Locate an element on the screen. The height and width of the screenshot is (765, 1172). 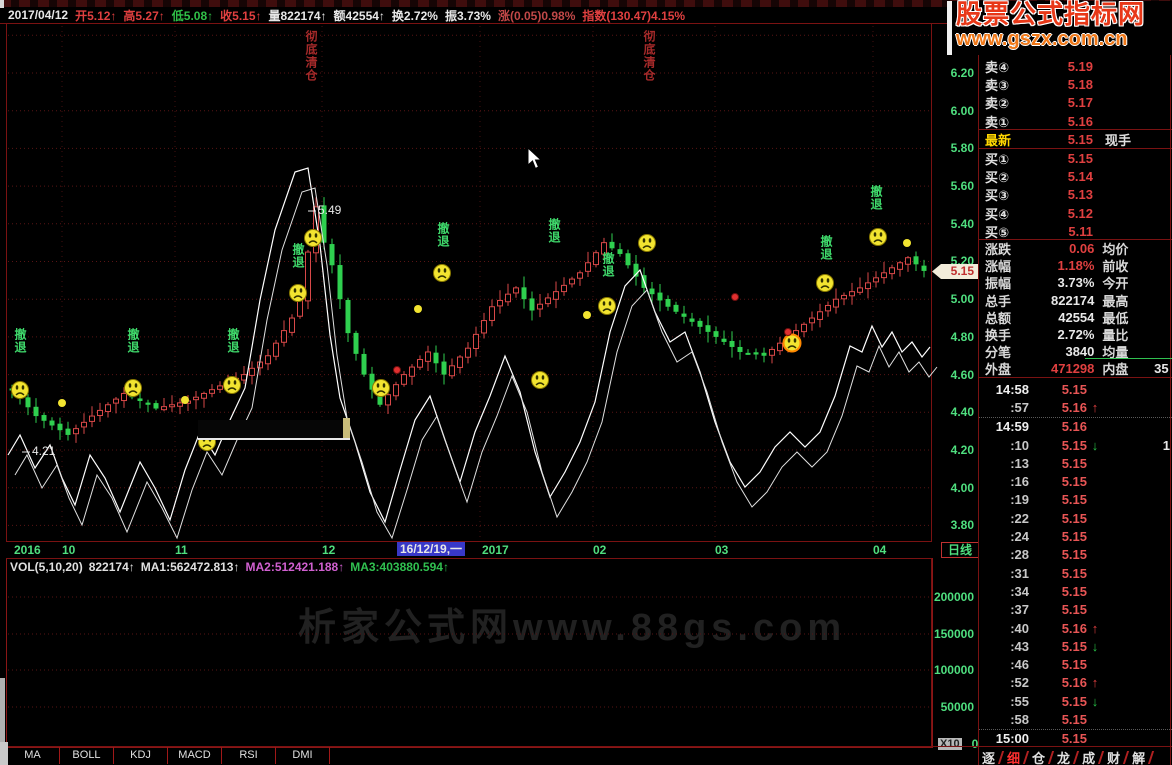
stat-row: 外盘 471298 内盘 35 is located at coordinates (1075, 368).